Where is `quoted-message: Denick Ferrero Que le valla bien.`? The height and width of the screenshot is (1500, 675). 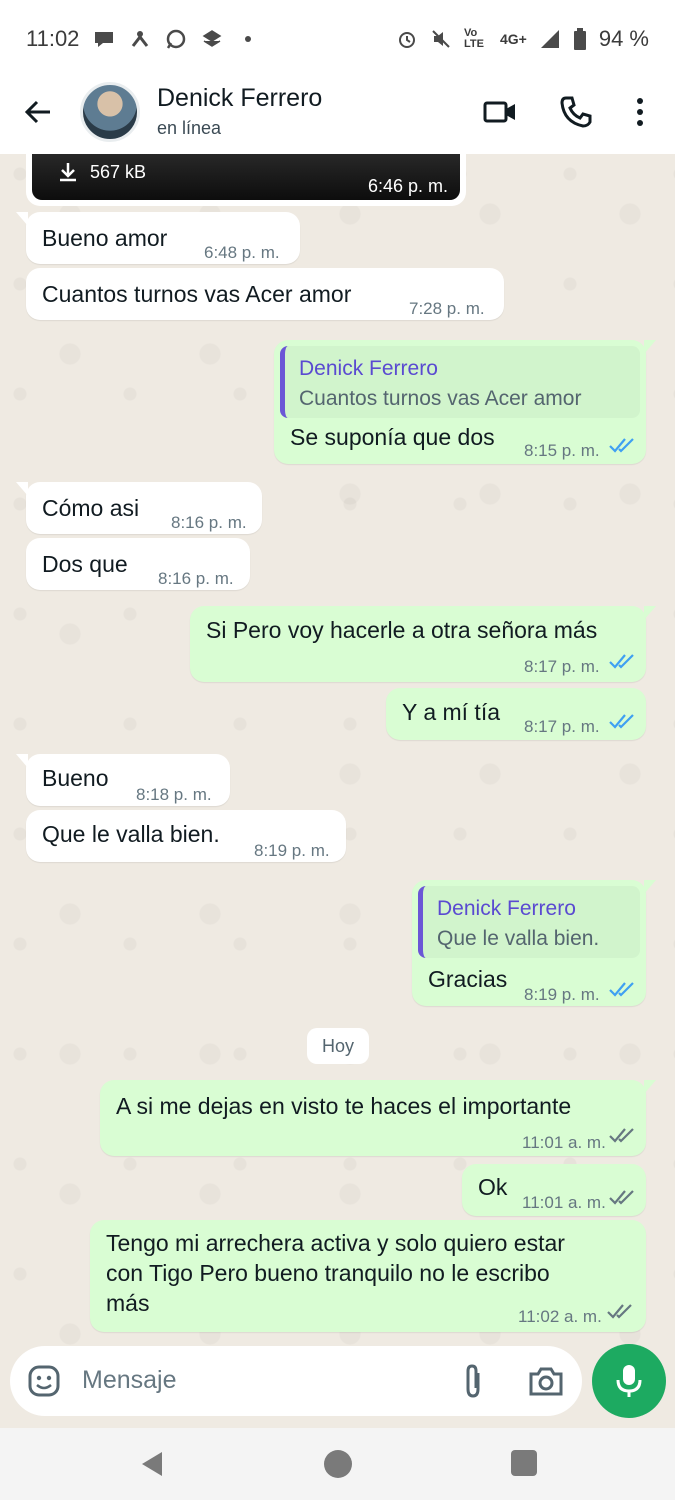 quoted-message: Denick Ferrero Que le valla bien. is located at coordinates (529, 922).